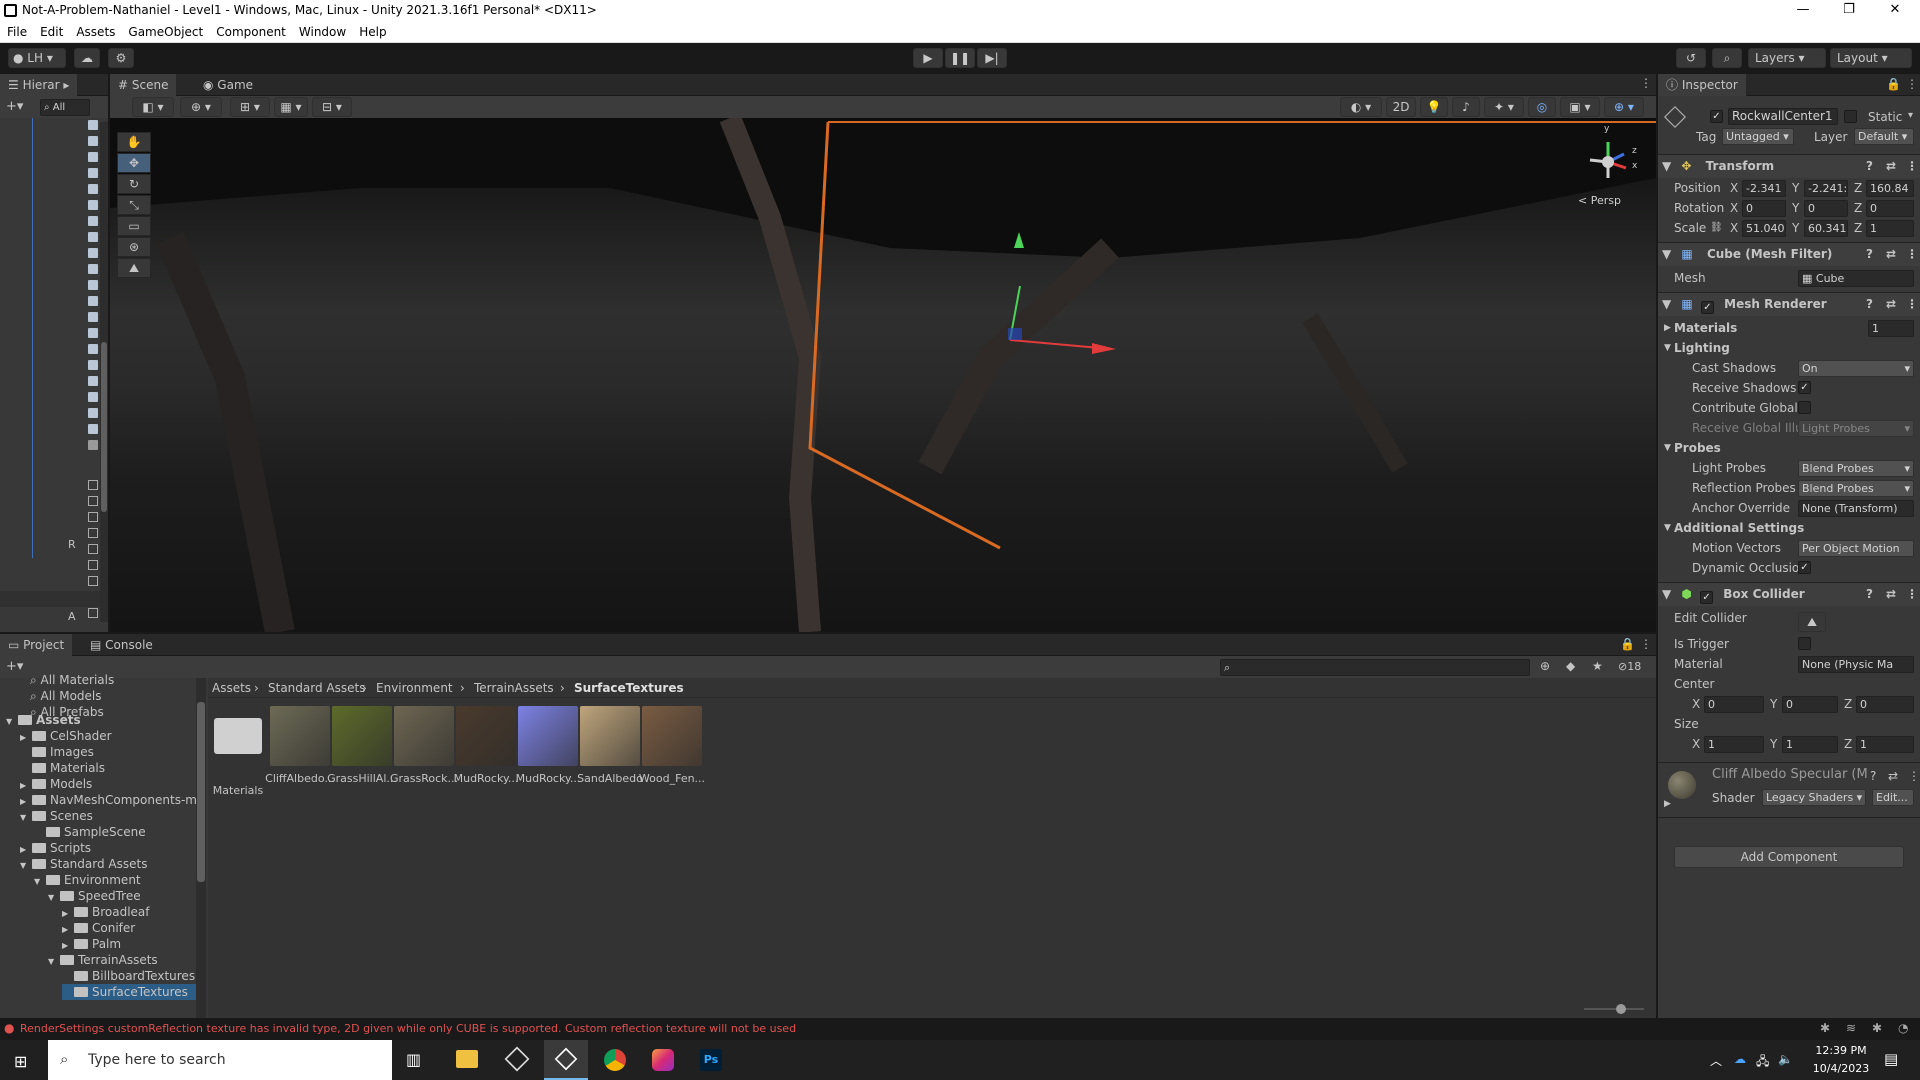 The width and height of the screenshot is (1920, 1080). Describe the element at coordinates (322, 30) in the screenshot. I see `menu-window: Window` at that location.